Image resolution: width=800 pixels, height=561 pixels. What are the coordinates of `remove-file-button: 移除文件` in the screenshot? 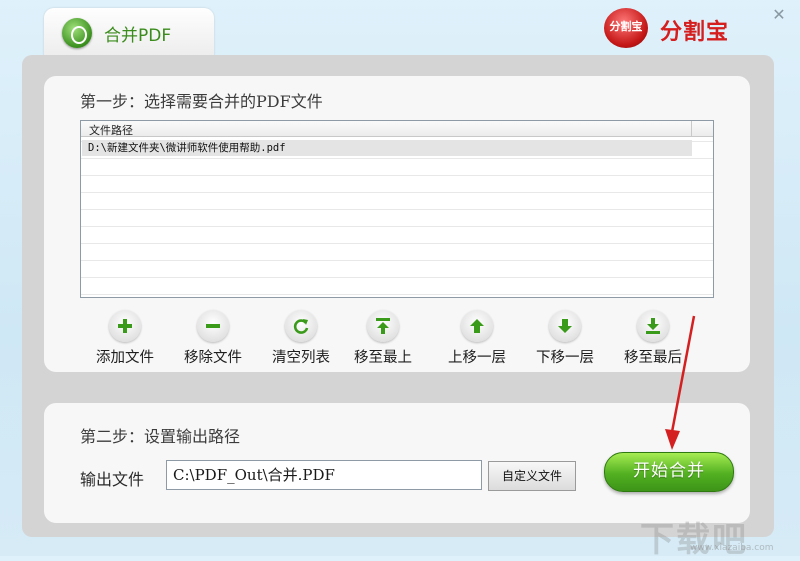 It's located at (213, 338).